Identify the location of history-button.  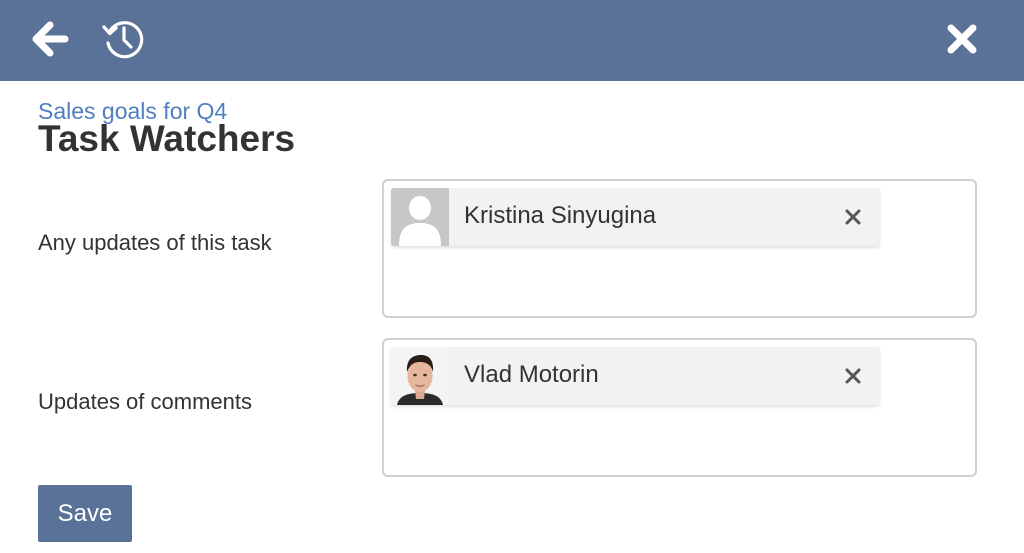
(124, 39).